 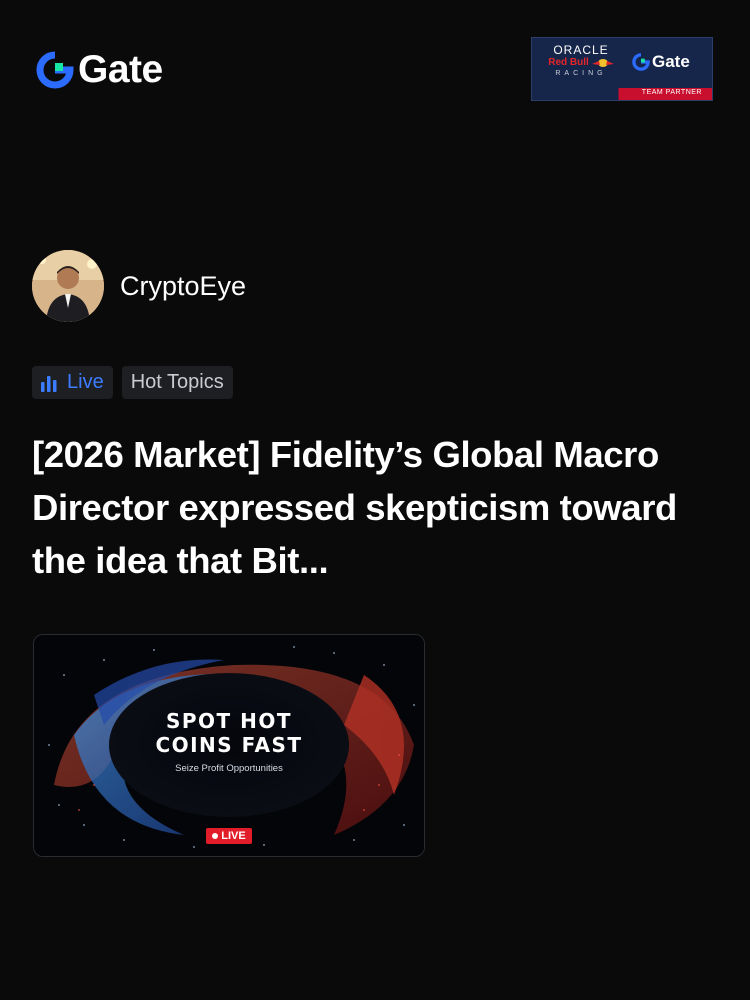 I want to click on live-tag-label: Live, so click(x=85, y=382).